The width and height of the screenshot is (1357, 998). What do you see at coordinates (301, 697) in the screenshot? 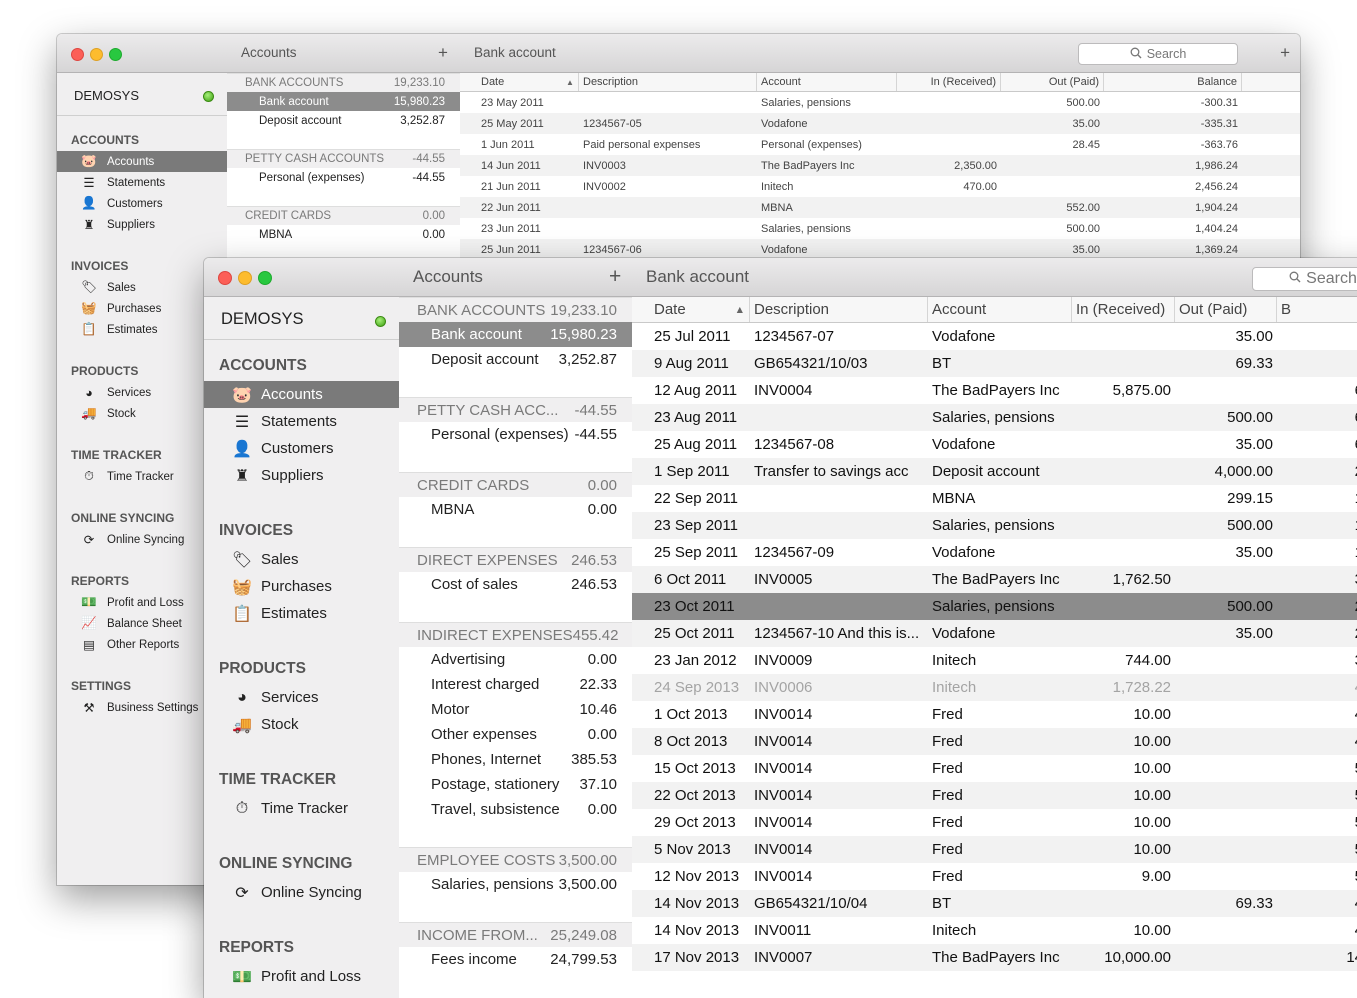
I see `sidebar-item-services: ◕ Services` at bounding box center [301, 697].